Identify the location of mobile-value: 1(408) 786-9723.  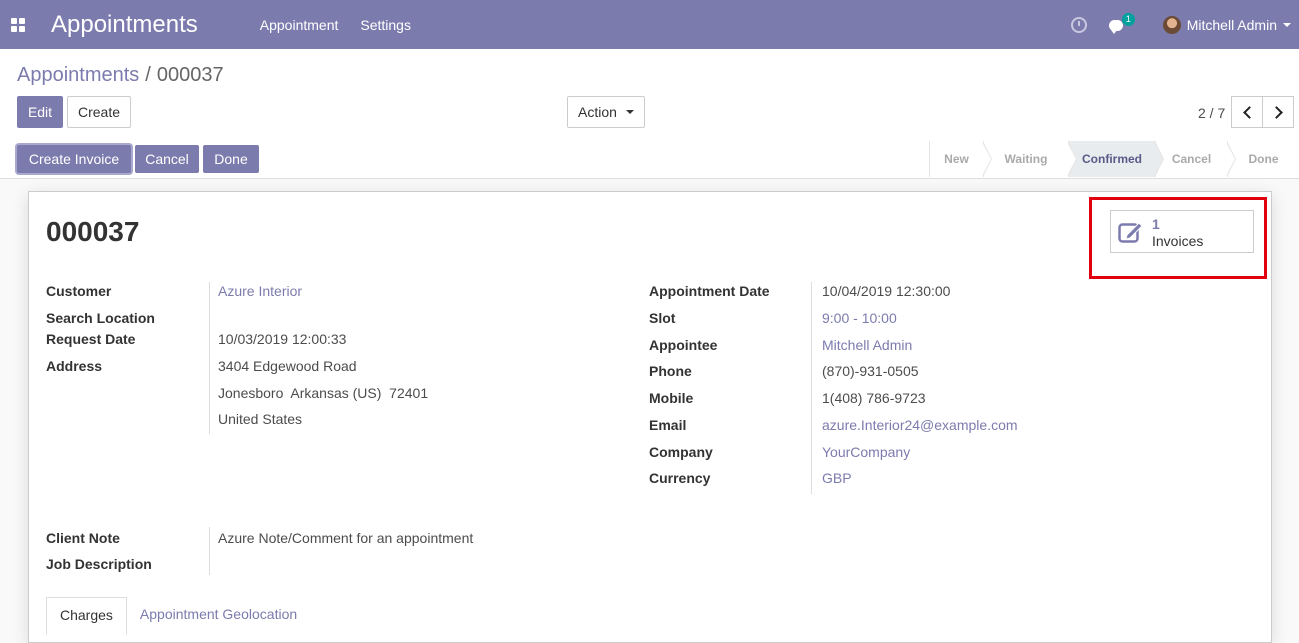
(874, 398).